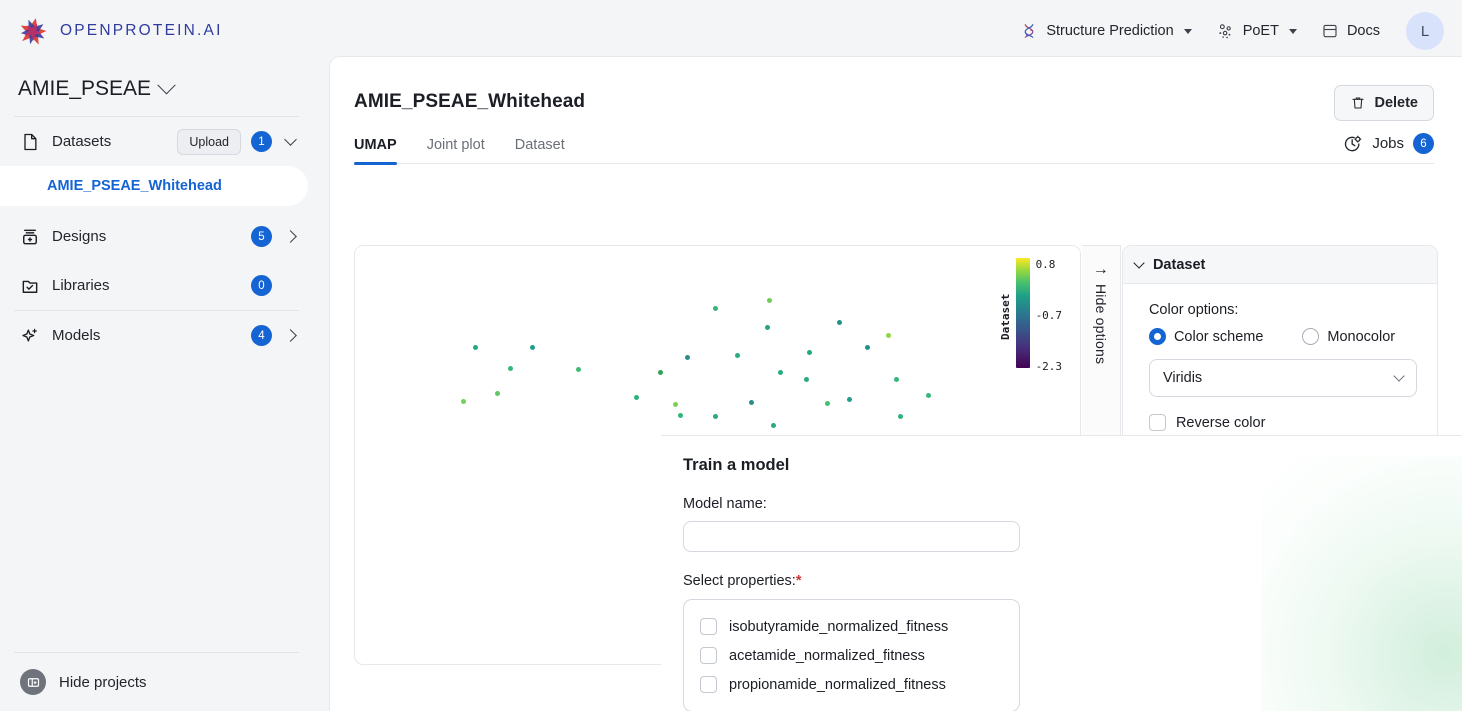 The image size is (1462, 711). What do you see at coordinates (1361, 337) in the screenshot?
I see `radio-monocolor-label: Monocolor` at bounding box center [1361, 337].